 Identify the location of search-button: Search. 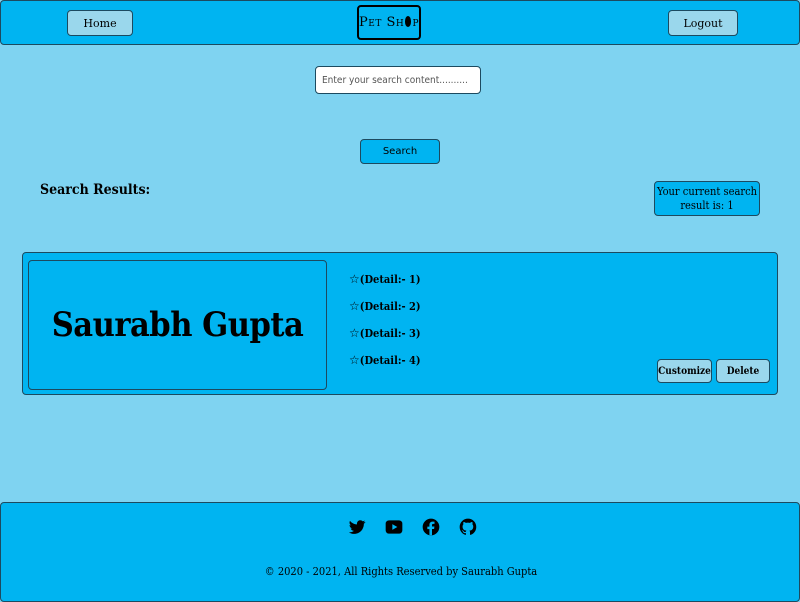
(400, 151).